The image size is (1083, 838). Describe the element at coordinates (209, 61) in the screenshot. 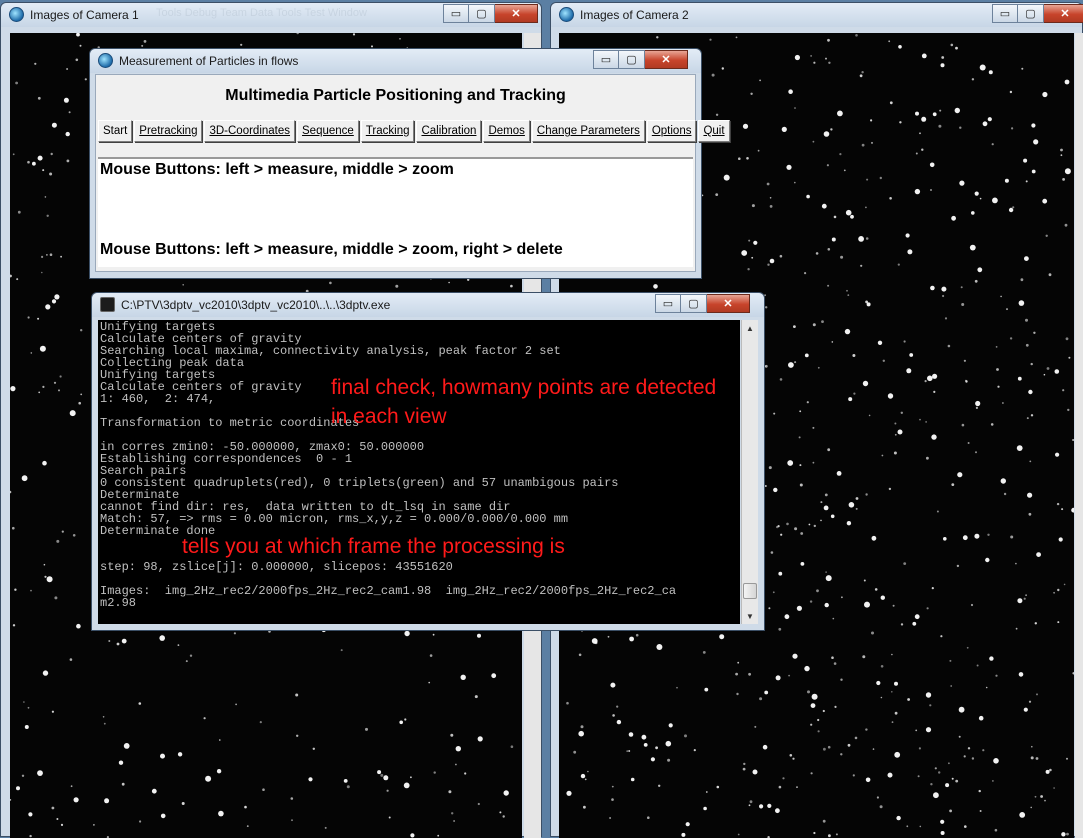

I see `dialog-title: Measurement of Particles in flows` at that location.